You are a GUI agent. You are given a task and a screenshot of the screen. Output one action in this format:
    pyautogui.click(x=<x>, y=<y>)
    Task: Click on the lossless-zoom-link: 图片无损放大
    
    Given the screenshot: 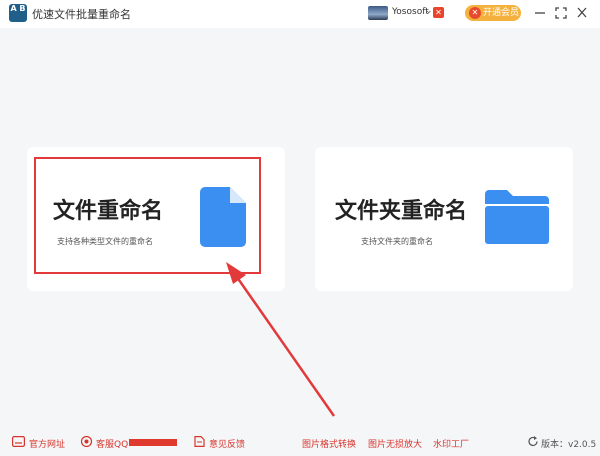 What is the action you would take?
    pyautogui.click(x=395, y=443)
    